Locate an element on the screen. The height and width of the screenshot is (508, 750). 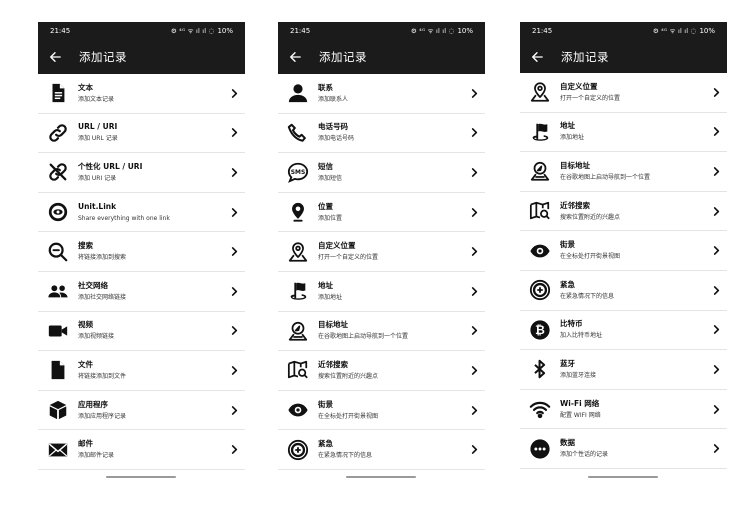
list-item-title: 文本 is located at coordinates (85, 87).